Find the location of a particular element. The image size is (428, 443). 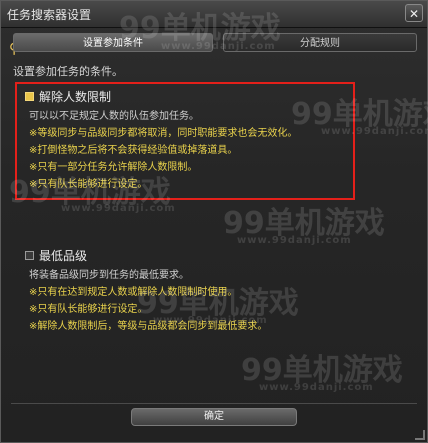

minimum-item-level-note-3: ※解除人数限制后，等级与品级都会同步到最低要求。 is located at coordinates (148, 326).